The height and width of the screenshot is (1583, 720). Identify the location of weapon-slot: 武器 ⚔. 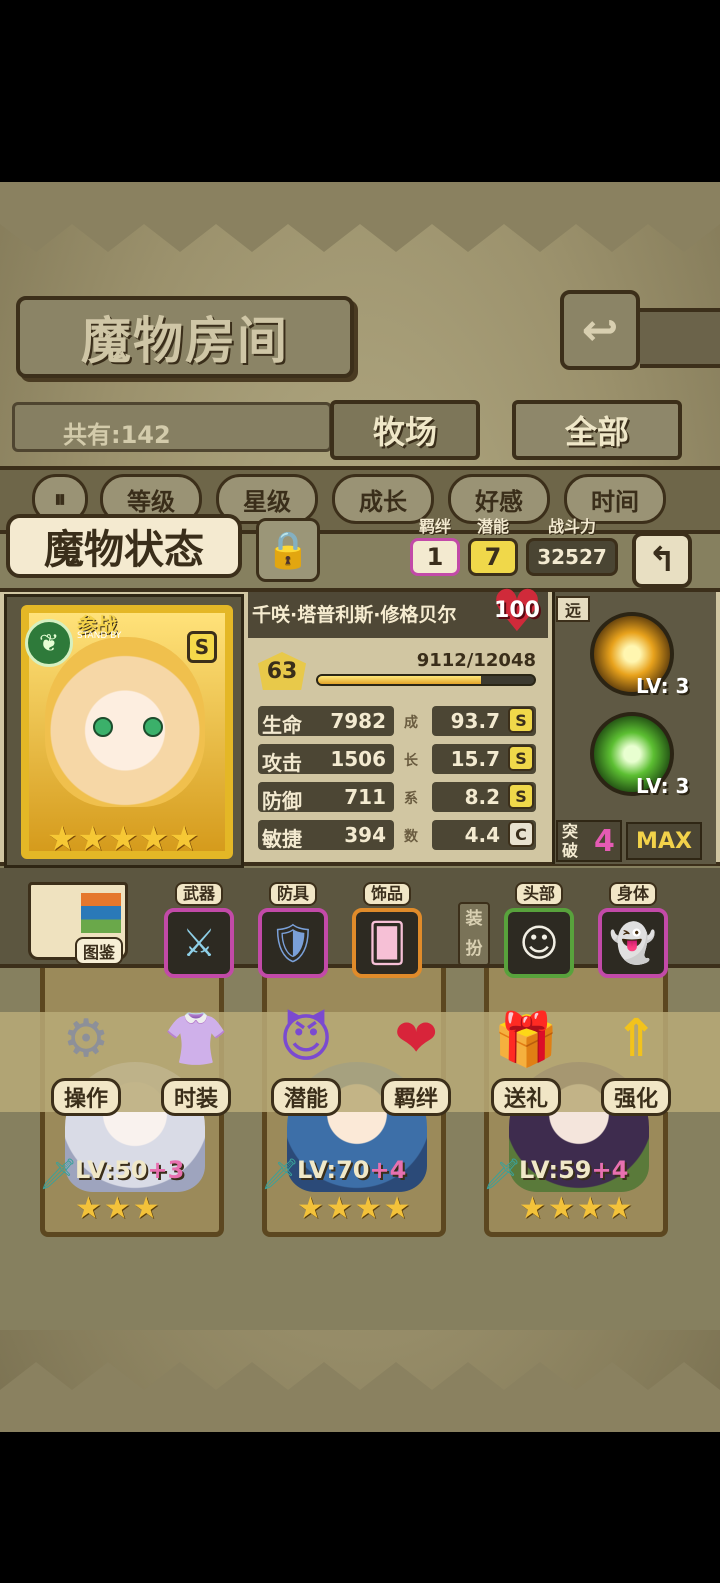
(199, 930).